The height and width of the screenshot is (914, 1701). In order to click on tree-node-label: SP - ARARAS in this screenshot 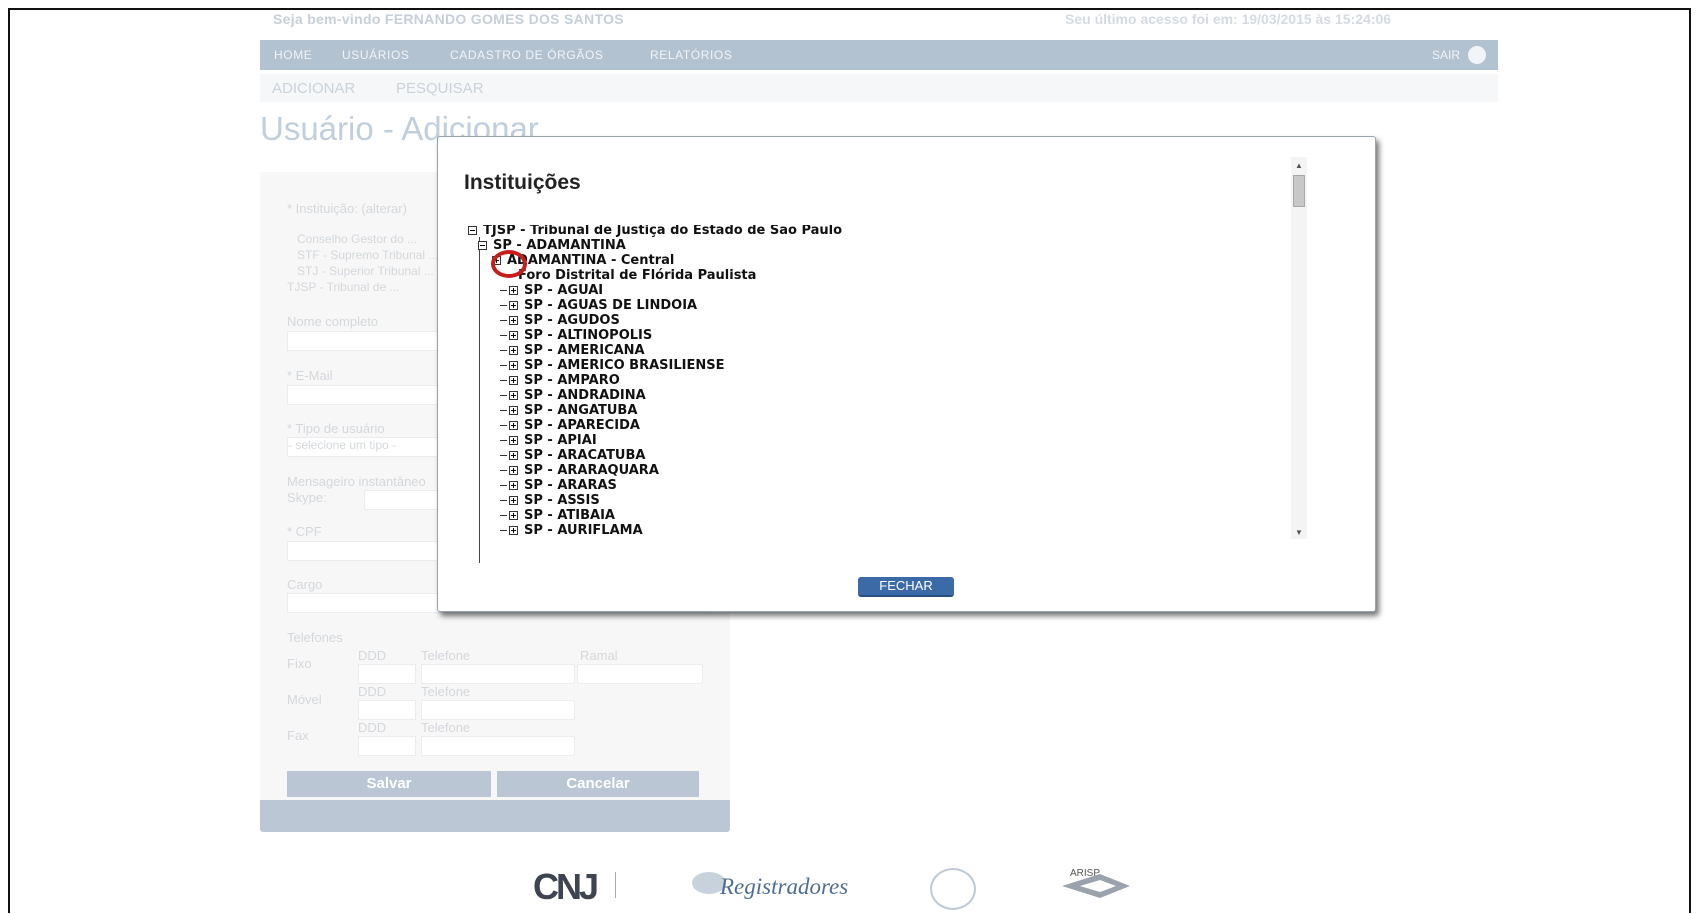, I will do `click(570, 485)`.